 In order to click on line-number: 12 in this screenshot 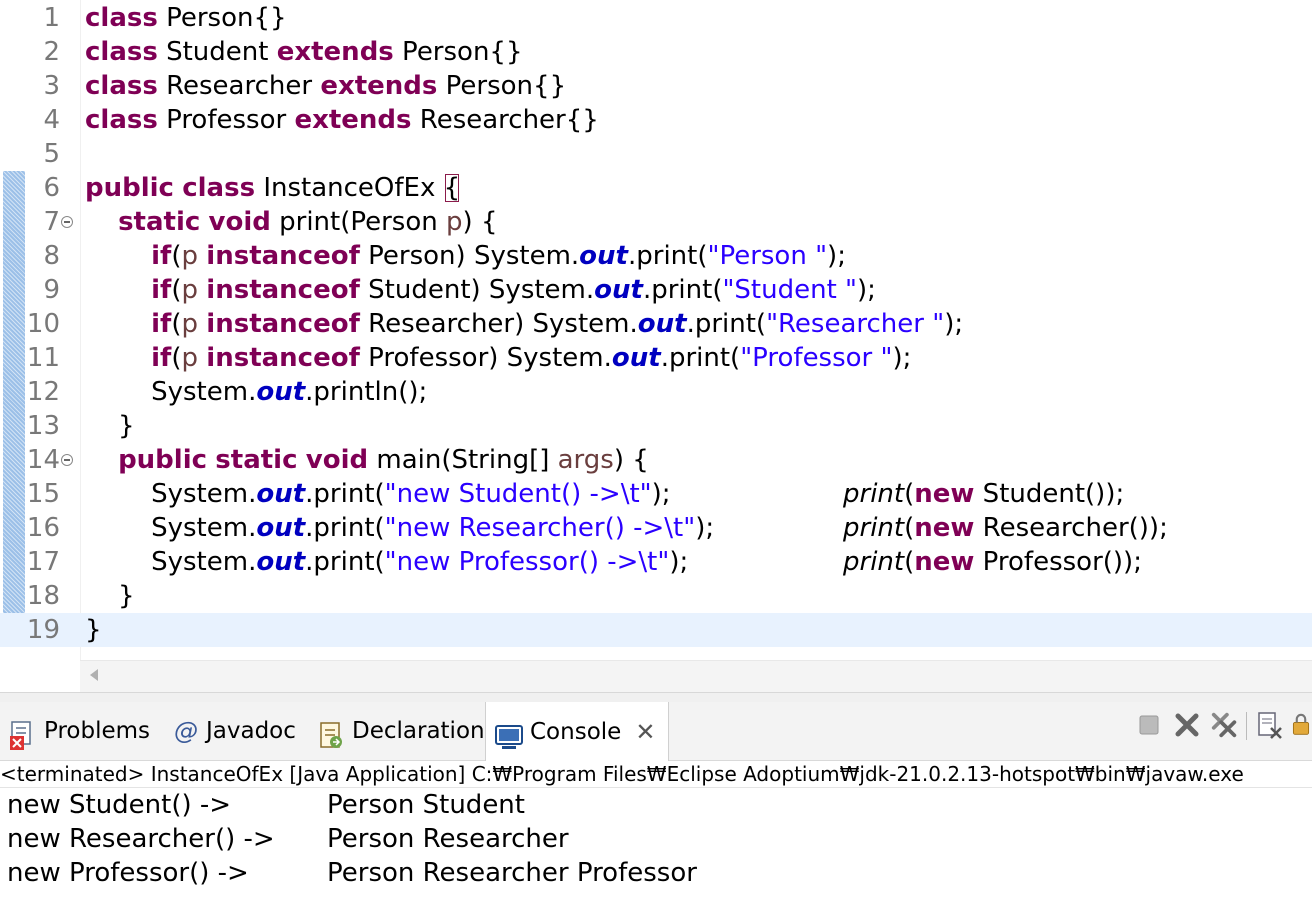, I will do `click(43, 392)`.